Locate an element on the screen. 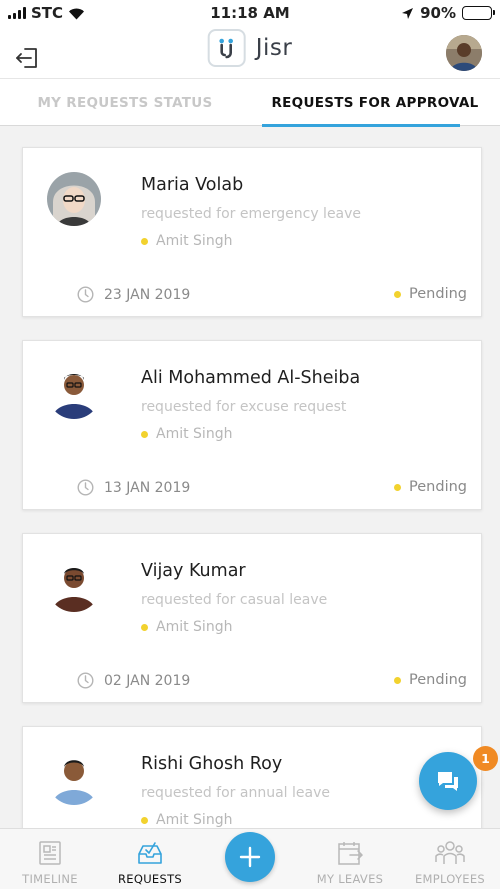 The height and width of the screenshot is (889, 500). plus-icon is located at coordinates (250, 857).